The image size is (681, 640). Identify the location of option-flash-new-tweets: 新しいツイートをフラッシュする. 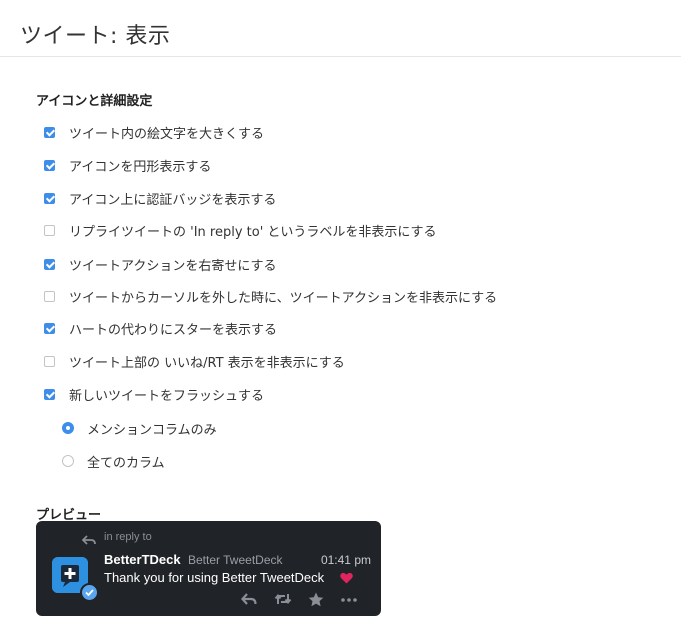
(154, 394).